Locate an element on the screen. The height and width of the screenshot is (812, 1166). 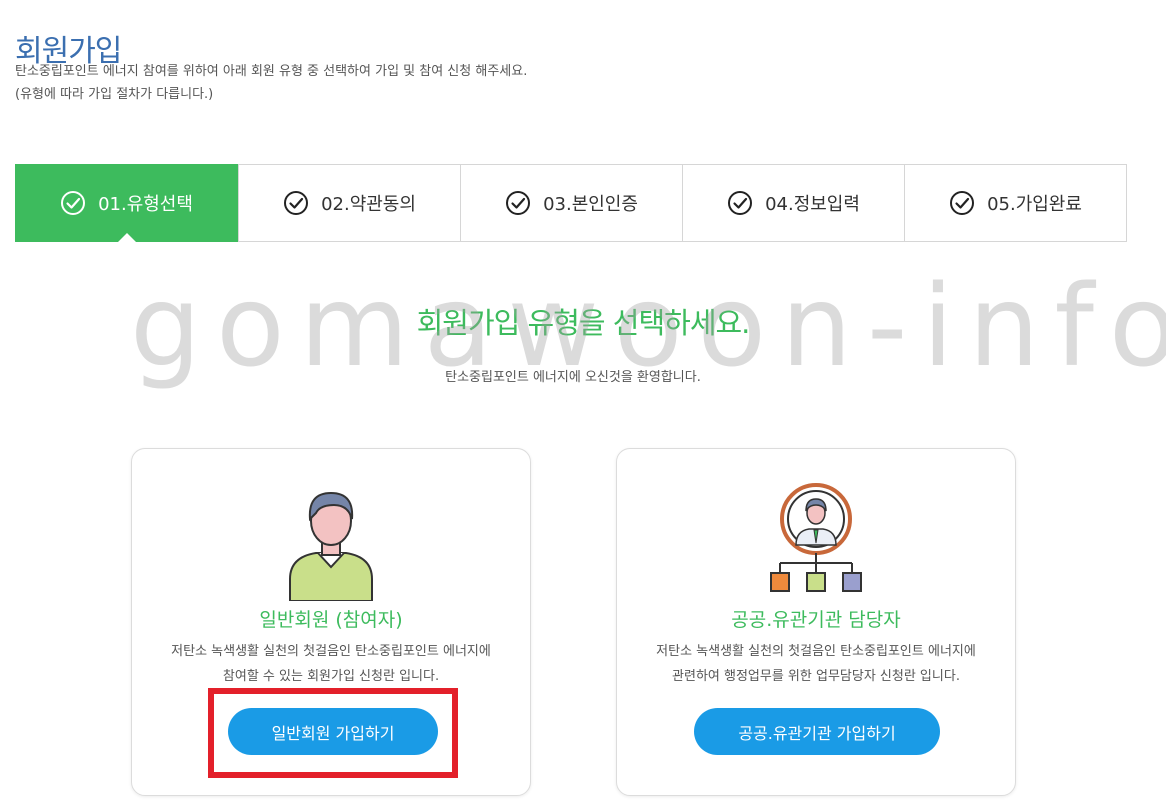
general-member-join-button: 일반회원 가입하기 is located at coordinates (333, 731).